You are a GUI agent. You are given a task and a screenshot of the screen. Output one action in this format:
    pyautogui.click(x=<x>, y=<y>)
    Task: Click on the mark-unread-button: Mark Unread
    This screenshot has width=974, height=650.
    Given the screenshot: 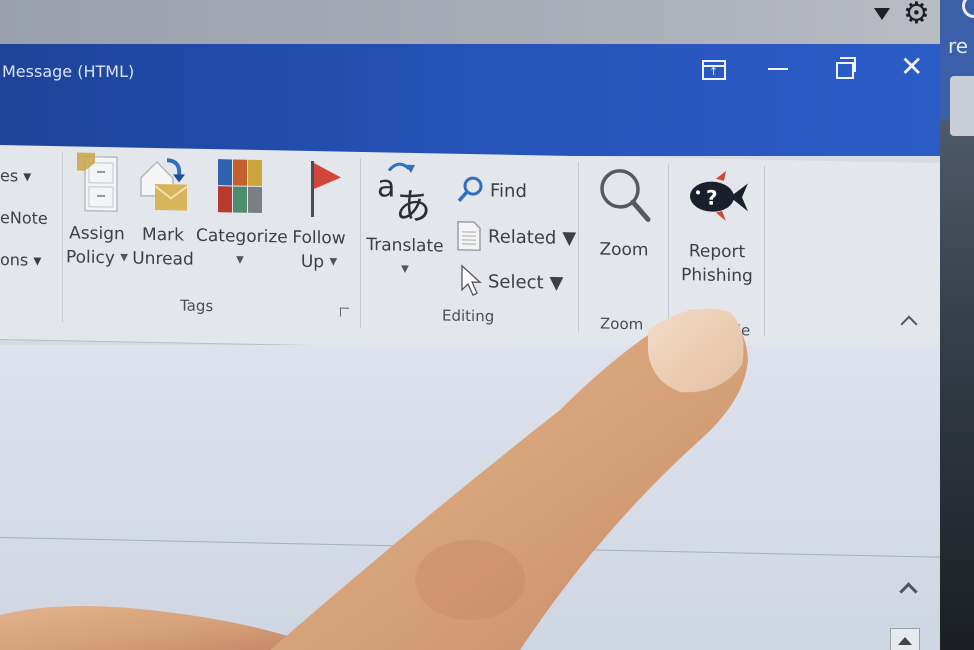 What is the action you would take?
    pyautogui.click(x=163, y=212)
    